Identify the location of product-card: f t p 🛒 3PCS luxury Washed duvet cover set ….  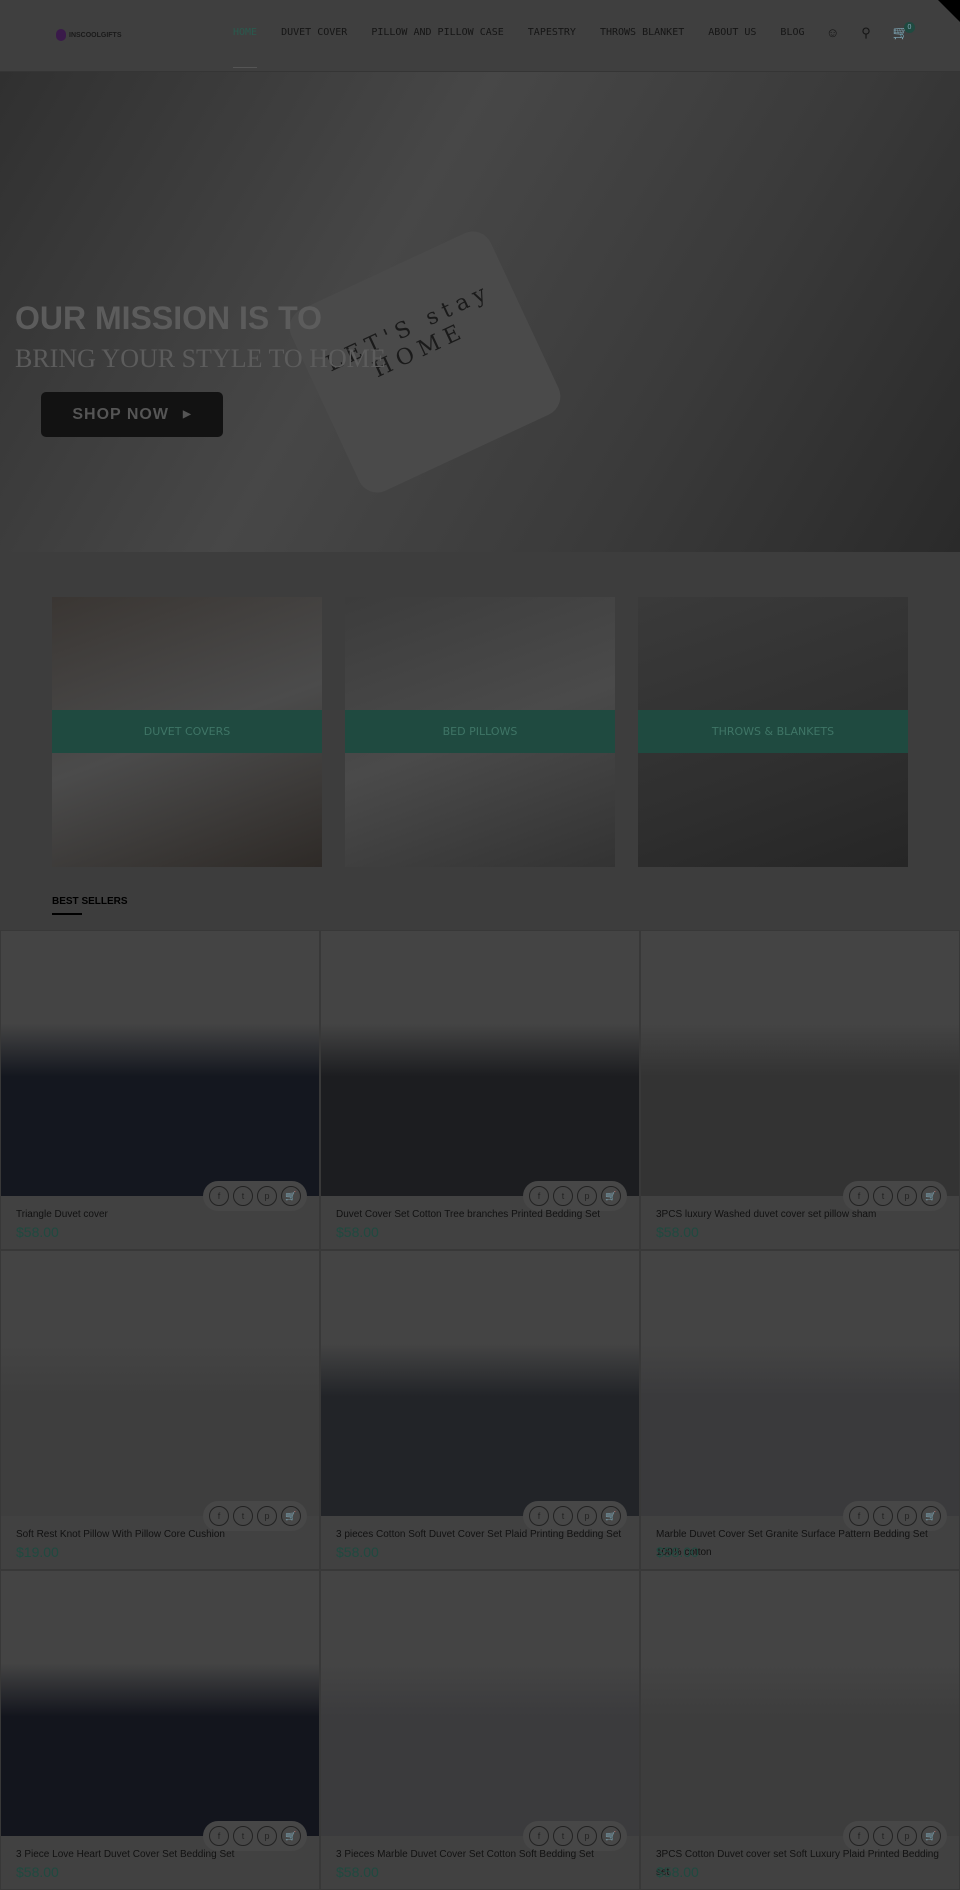
(800, 1090).